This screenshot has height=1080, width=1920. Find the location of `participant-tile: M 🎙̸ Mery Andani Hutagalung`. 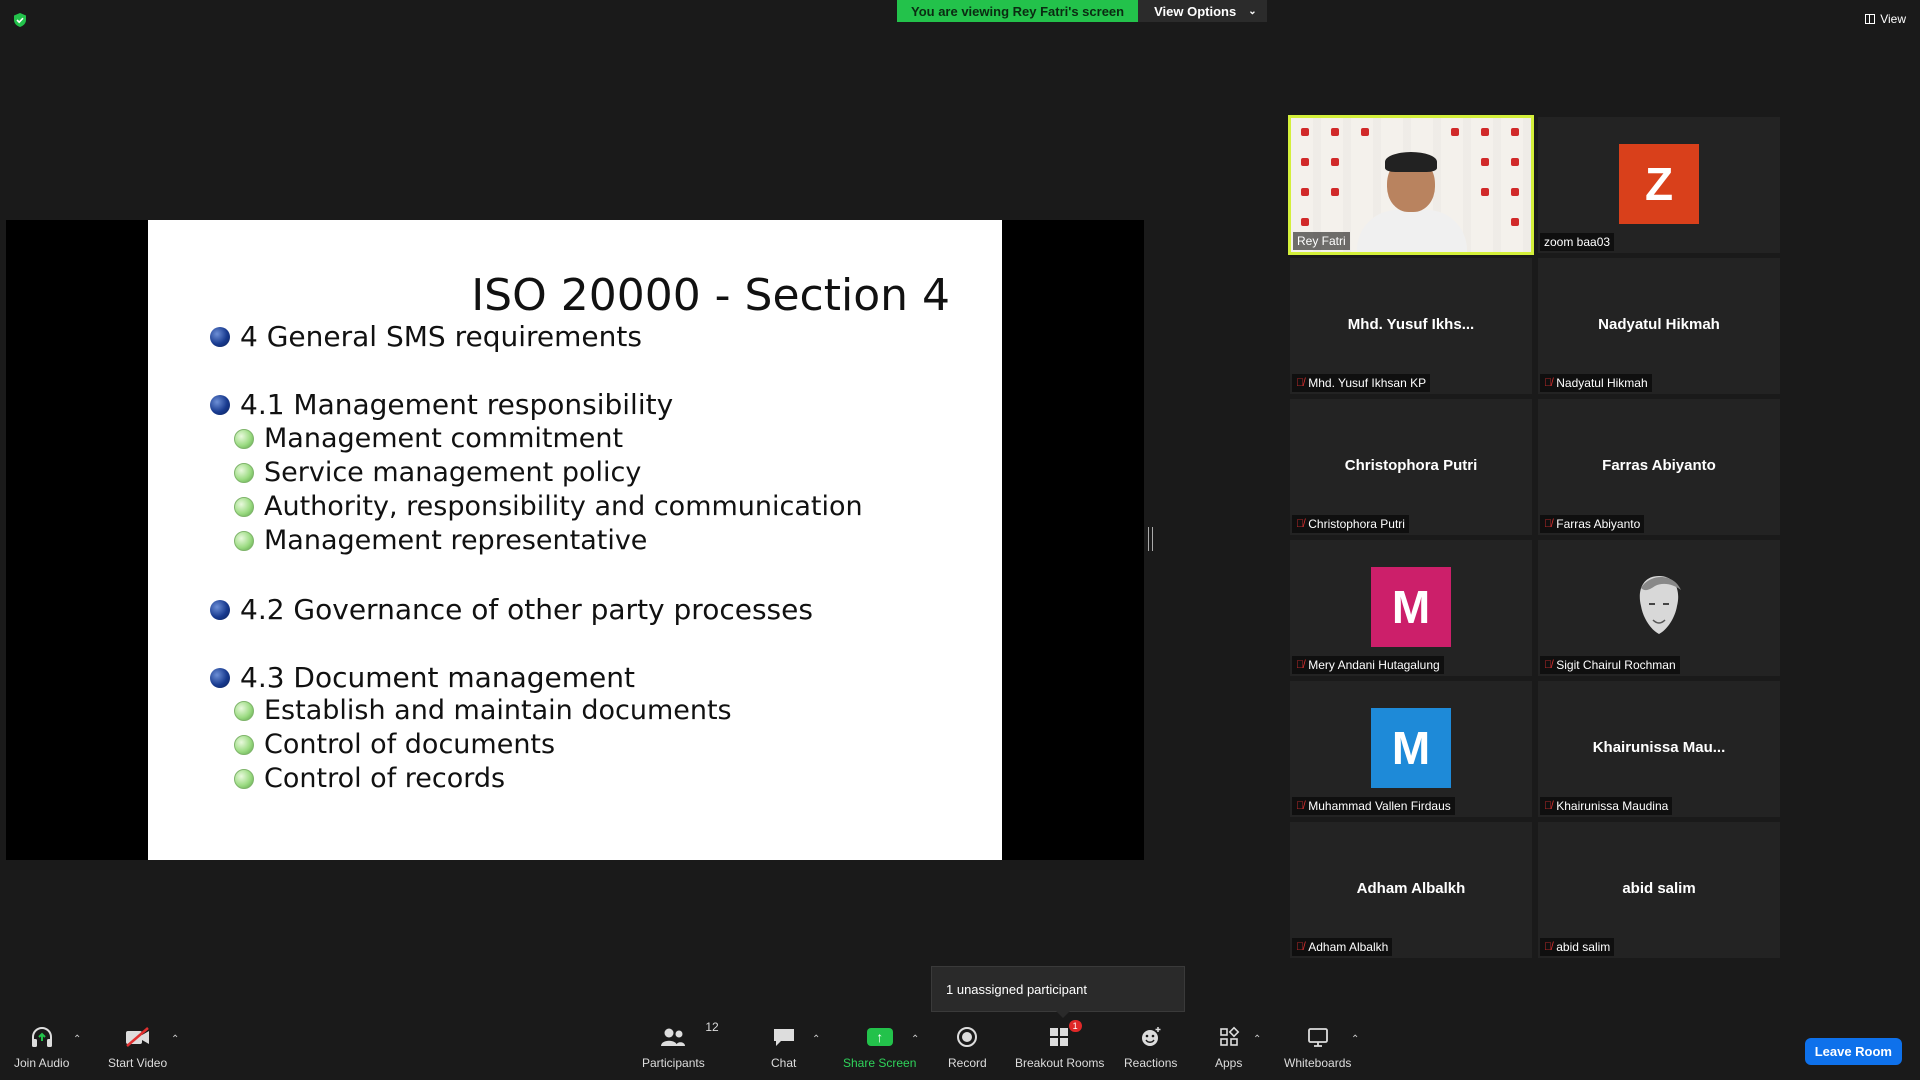

participant-tile: M 🎙̸ Mery Andani Hutagalung is located at coordinates (1411, 608).